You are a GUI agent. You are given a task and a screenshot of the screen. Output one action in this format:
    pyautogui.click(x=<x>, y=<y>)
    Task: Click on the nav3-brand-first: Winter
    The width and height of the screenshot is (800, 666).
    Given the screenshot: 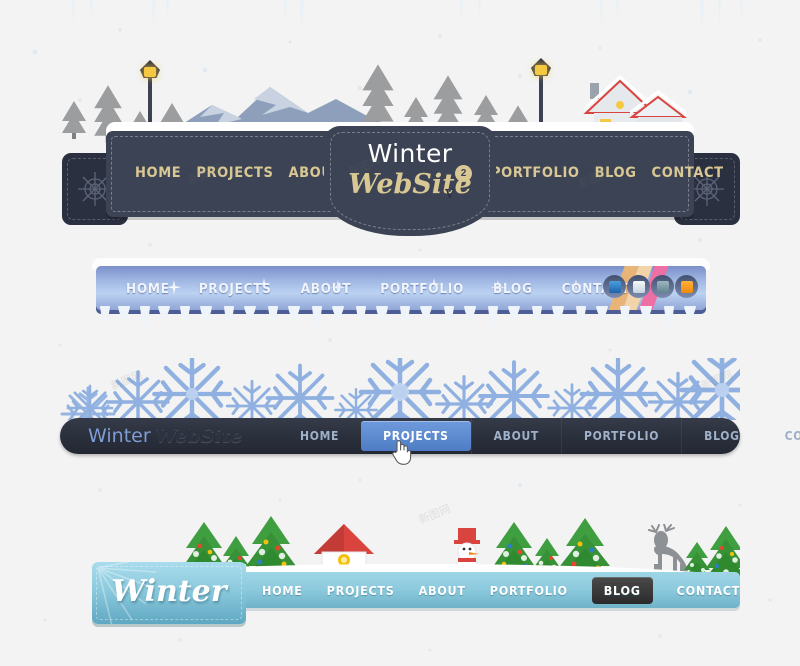 What is the action you would take?
    pyautogui.click(x=119, y=436)
    